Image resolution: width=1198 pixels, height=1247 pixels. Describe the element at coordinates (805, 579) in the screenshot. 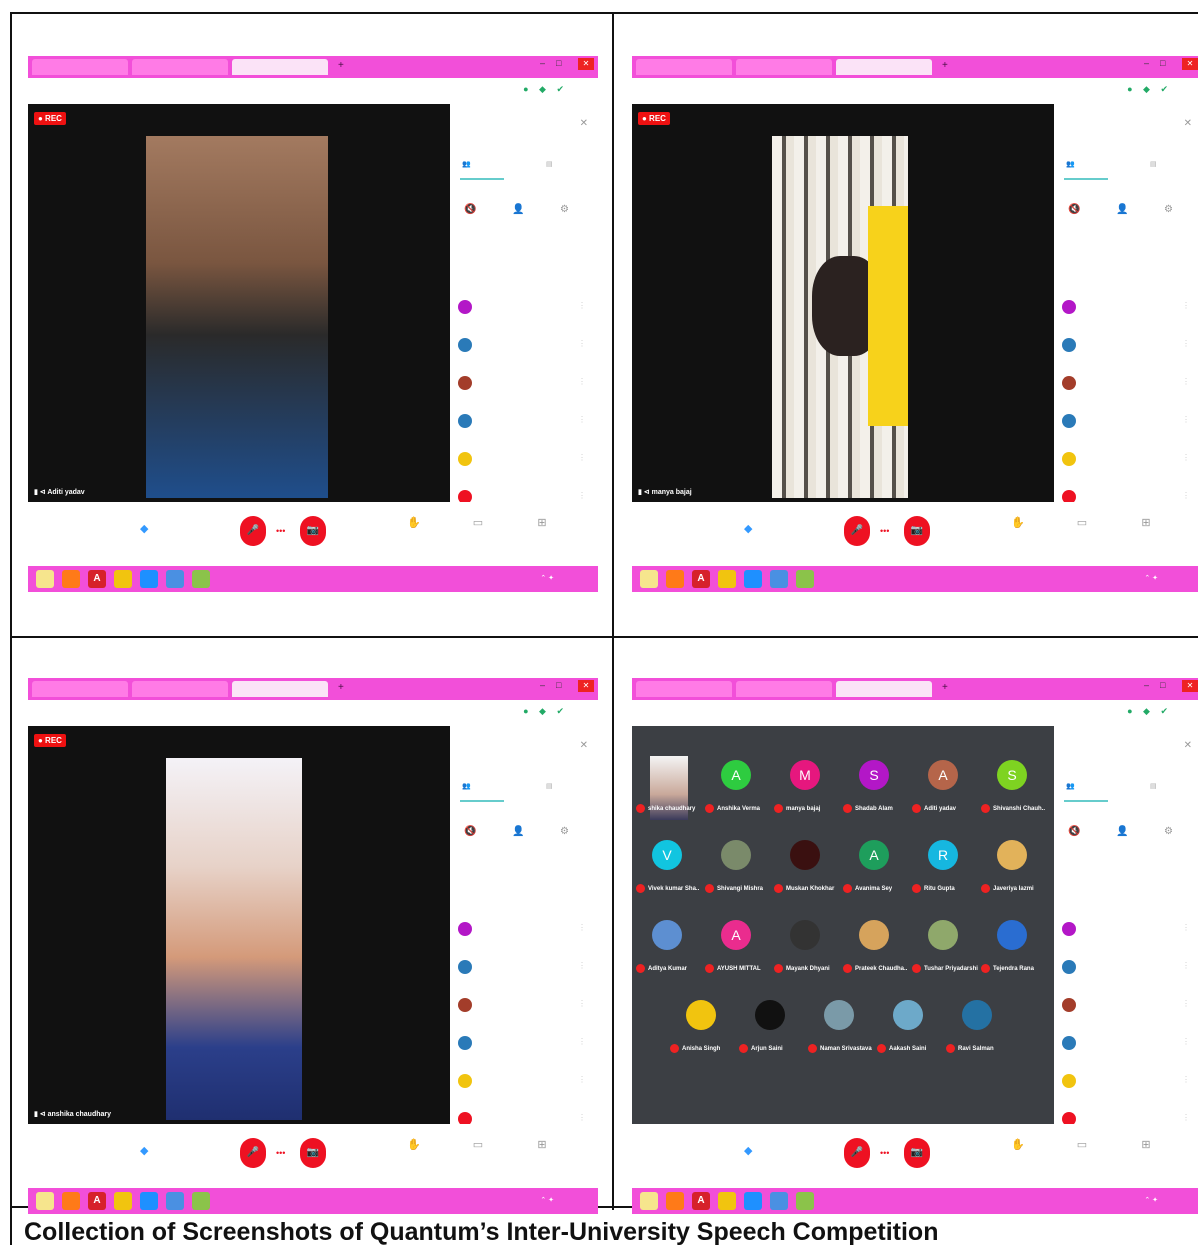

I see `app-icon` at that location.